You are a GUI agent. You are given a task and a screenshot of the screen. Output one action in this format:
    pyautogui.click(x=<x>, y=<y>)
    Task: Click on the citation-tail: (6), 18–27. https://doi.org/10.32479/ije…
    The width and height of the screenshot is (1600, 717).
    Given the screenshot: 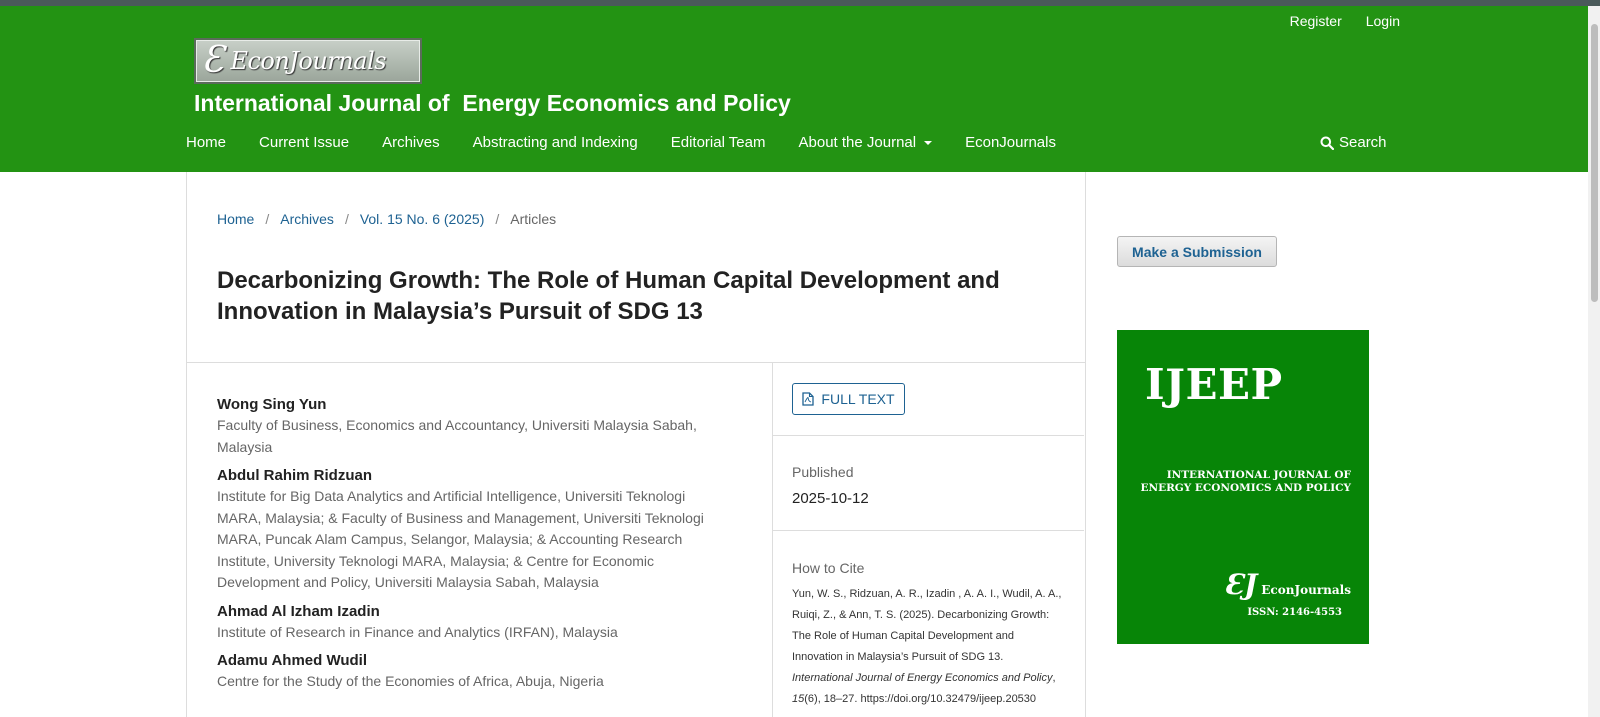 What is the action you would take?
    pyautogui.click(x=920, y=699)
    